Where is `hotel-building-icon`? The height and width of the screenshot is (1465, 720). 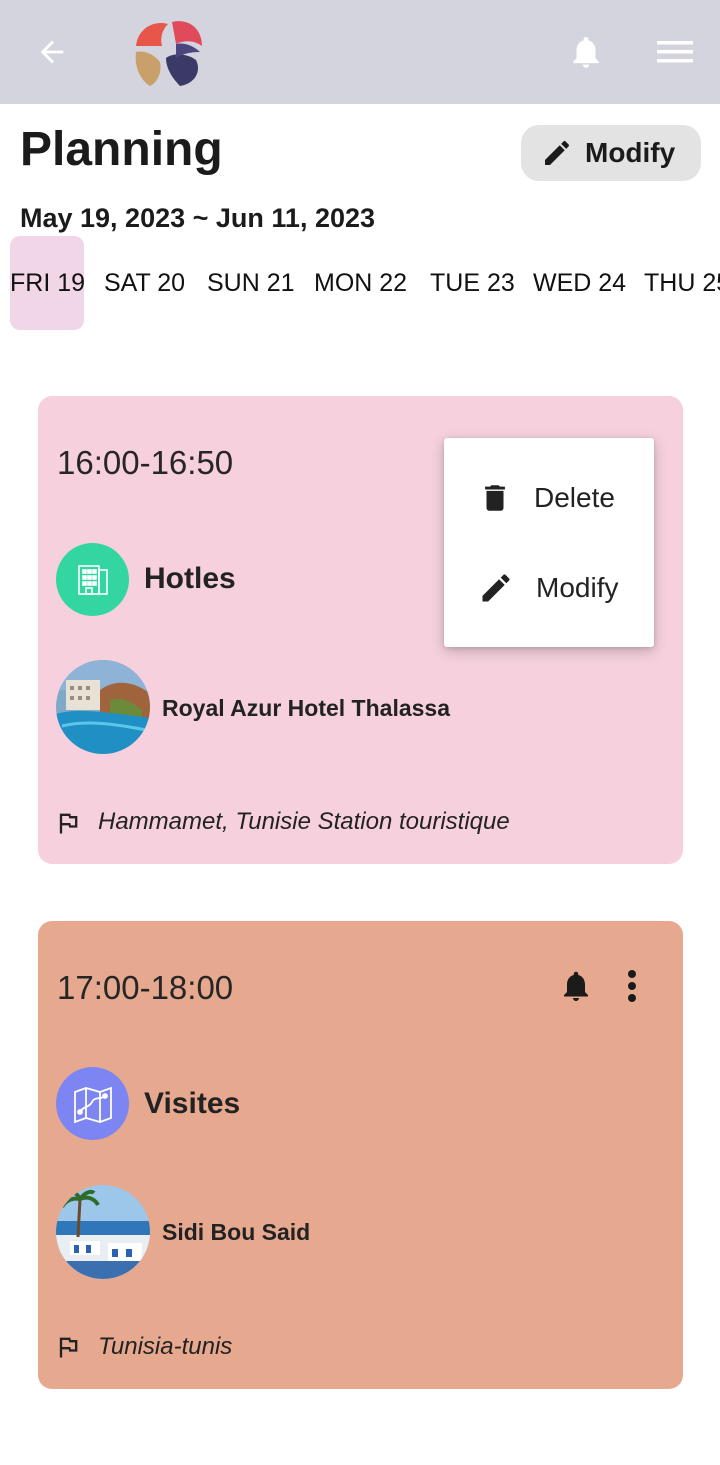
hotel-building-icon is located at coordinates (92, 579).